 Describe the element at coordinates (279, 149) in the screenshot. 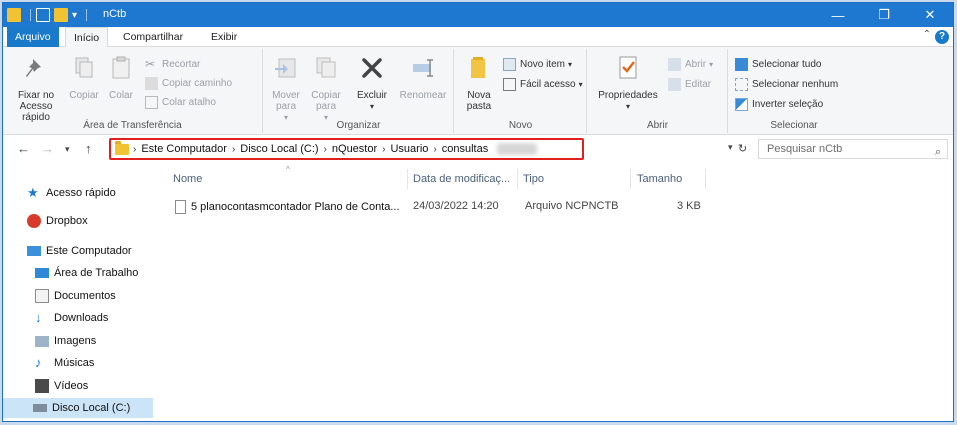

I see `breadcrumb-local-disk: Disco Local (C:)` at that location.